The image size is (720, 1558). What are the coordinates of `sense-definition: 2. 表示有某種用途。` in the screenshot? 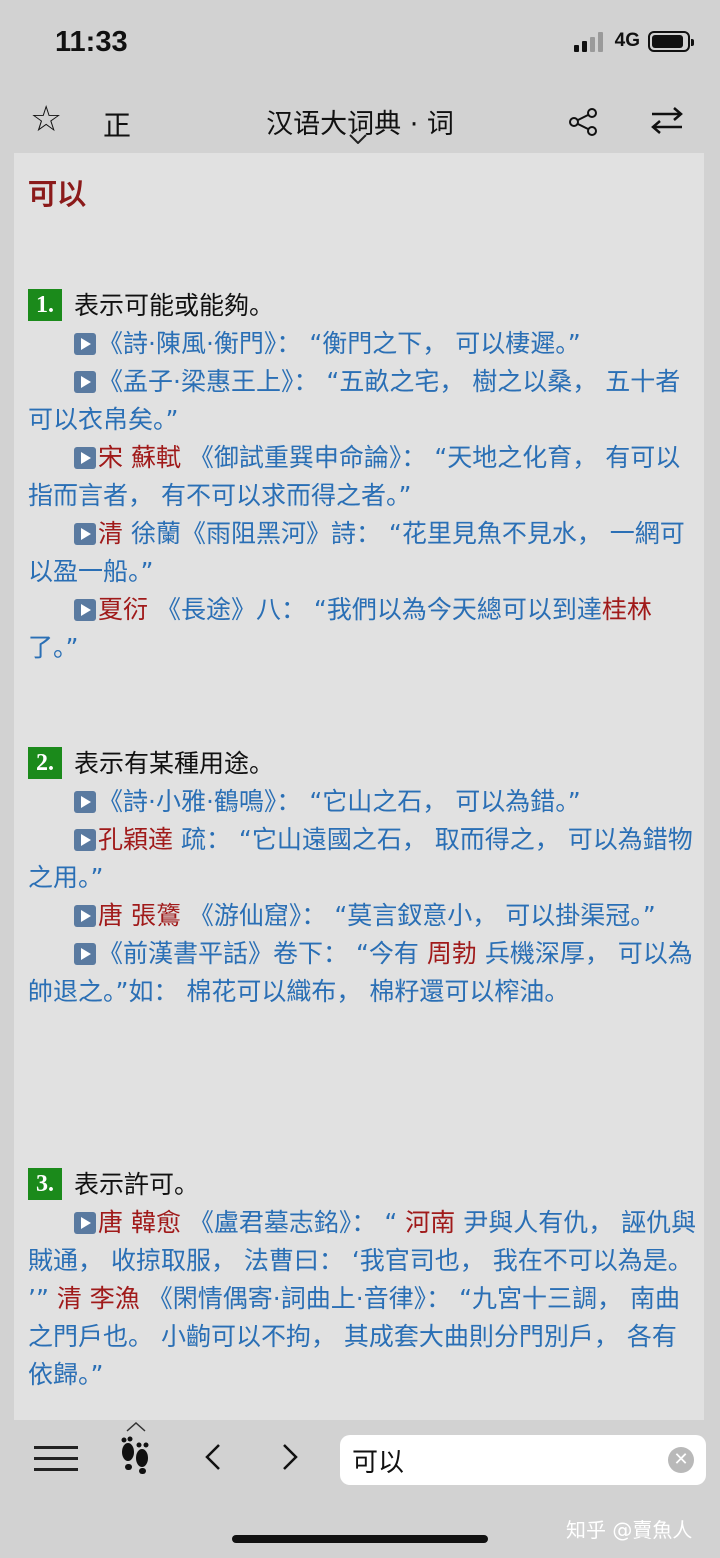 It's located at (364, 764).